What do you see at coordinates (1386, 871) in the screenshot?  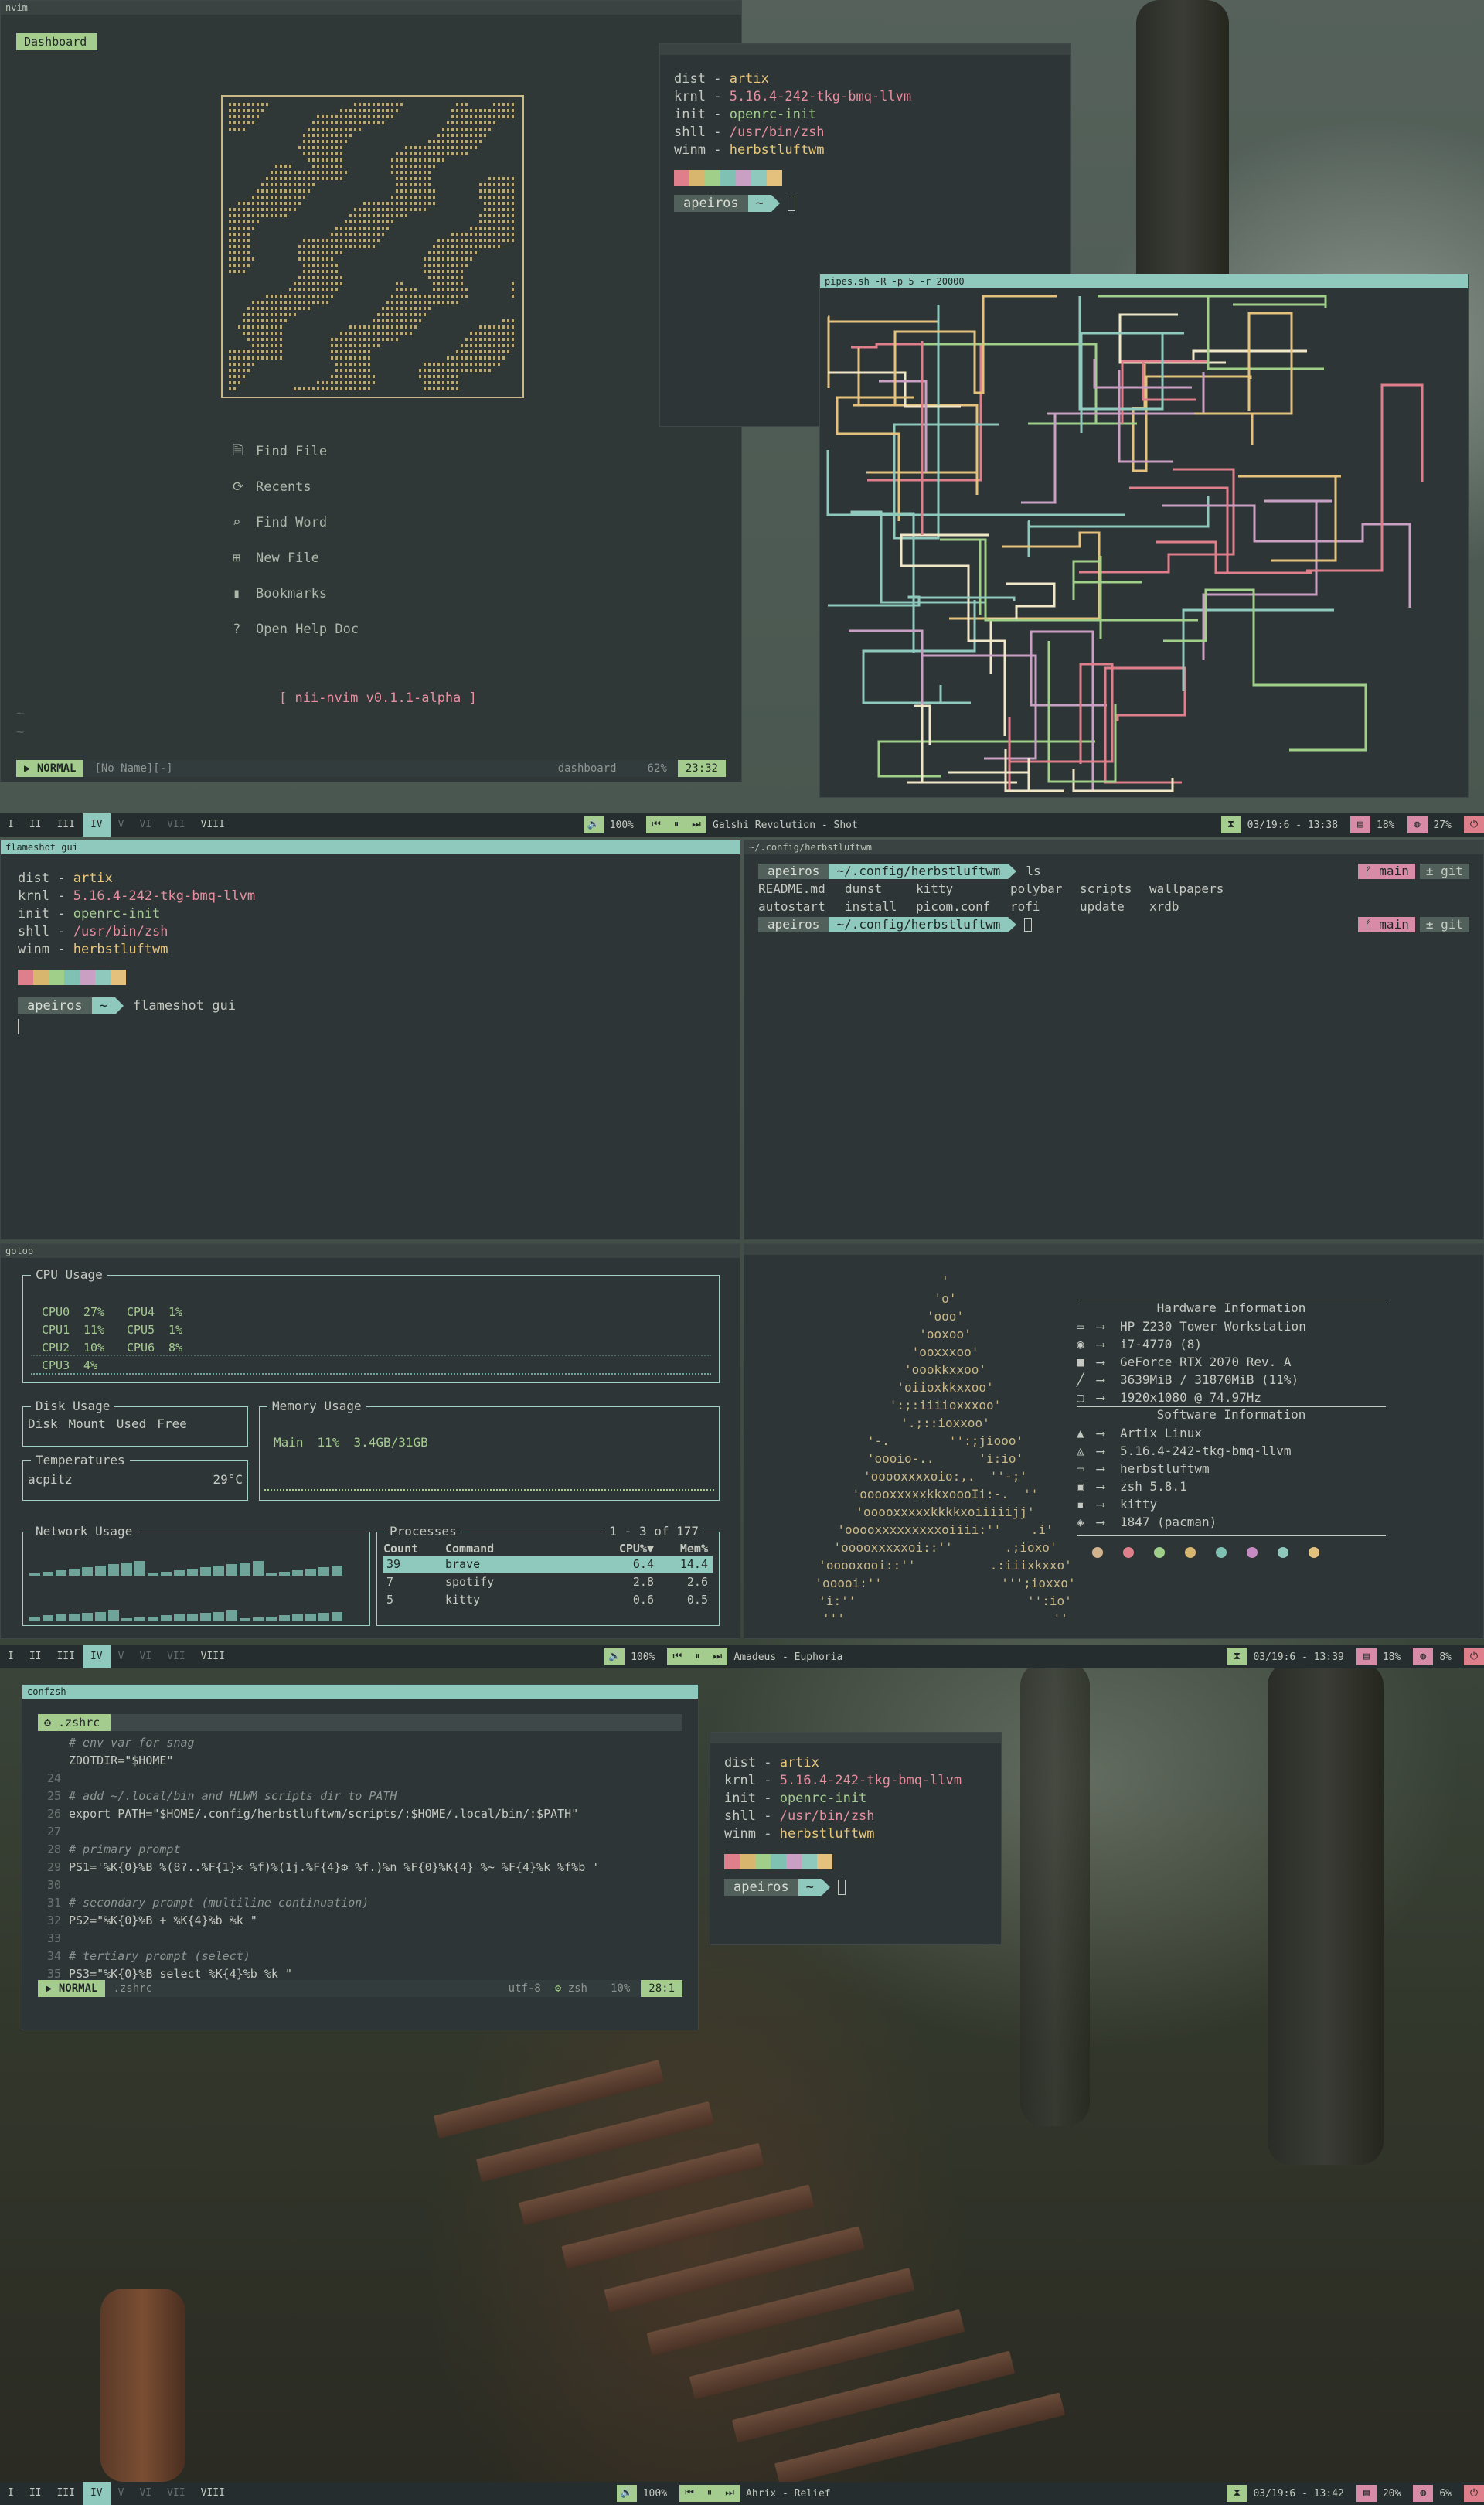 I see `git-branch: ᚠ main` at bounding box center [1386, 871].